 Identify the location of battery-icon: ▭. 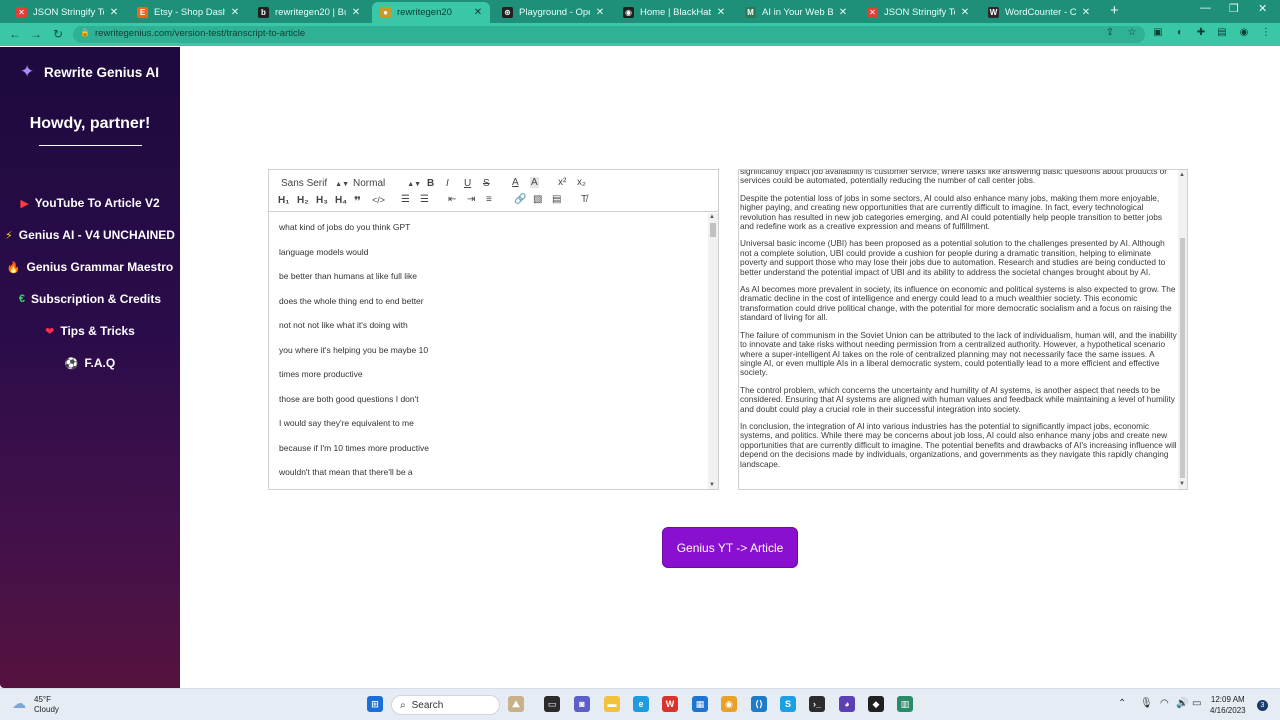
(1196, 703).